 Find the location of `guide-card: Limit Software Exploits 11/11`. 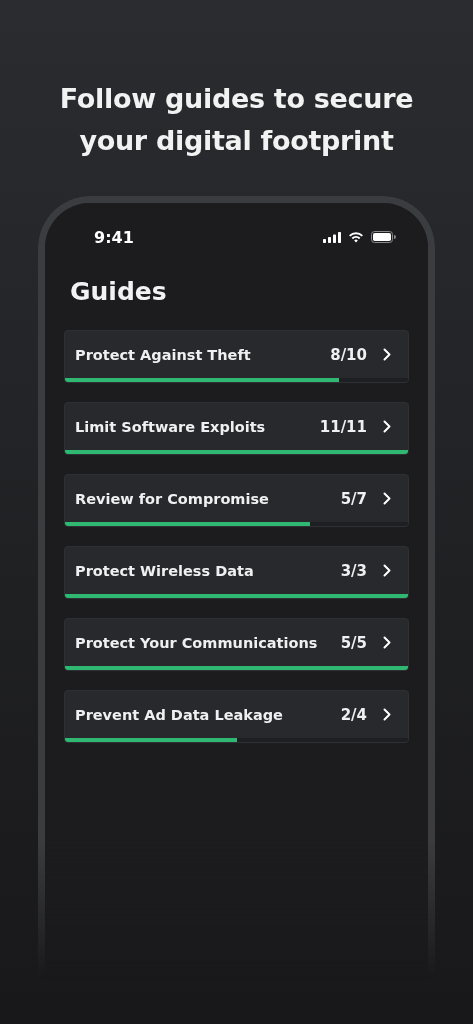

guide-card: Limit Software Exploits 11/11 is located at coordinates (236, 428).